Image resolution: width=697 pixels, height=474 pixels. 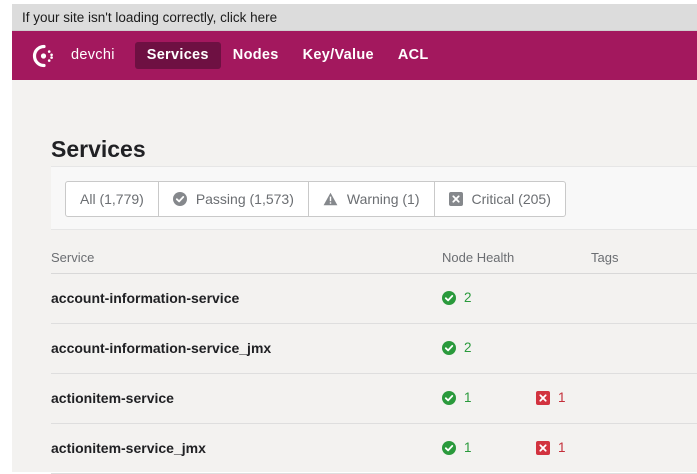 I want to click on filter-warning: Warning (1), so click(x=372, y=199).